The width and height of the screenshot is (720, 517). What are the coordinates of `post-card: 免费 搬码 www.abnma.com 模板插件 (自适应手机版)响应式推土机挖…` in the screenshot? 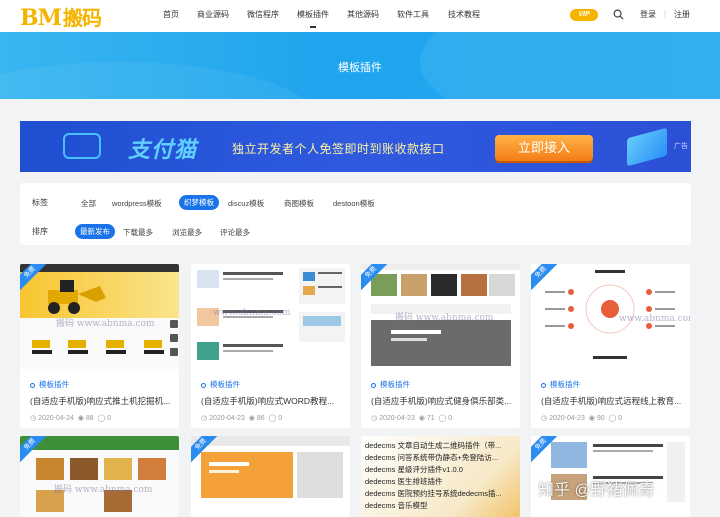 It's located at (99, 346).